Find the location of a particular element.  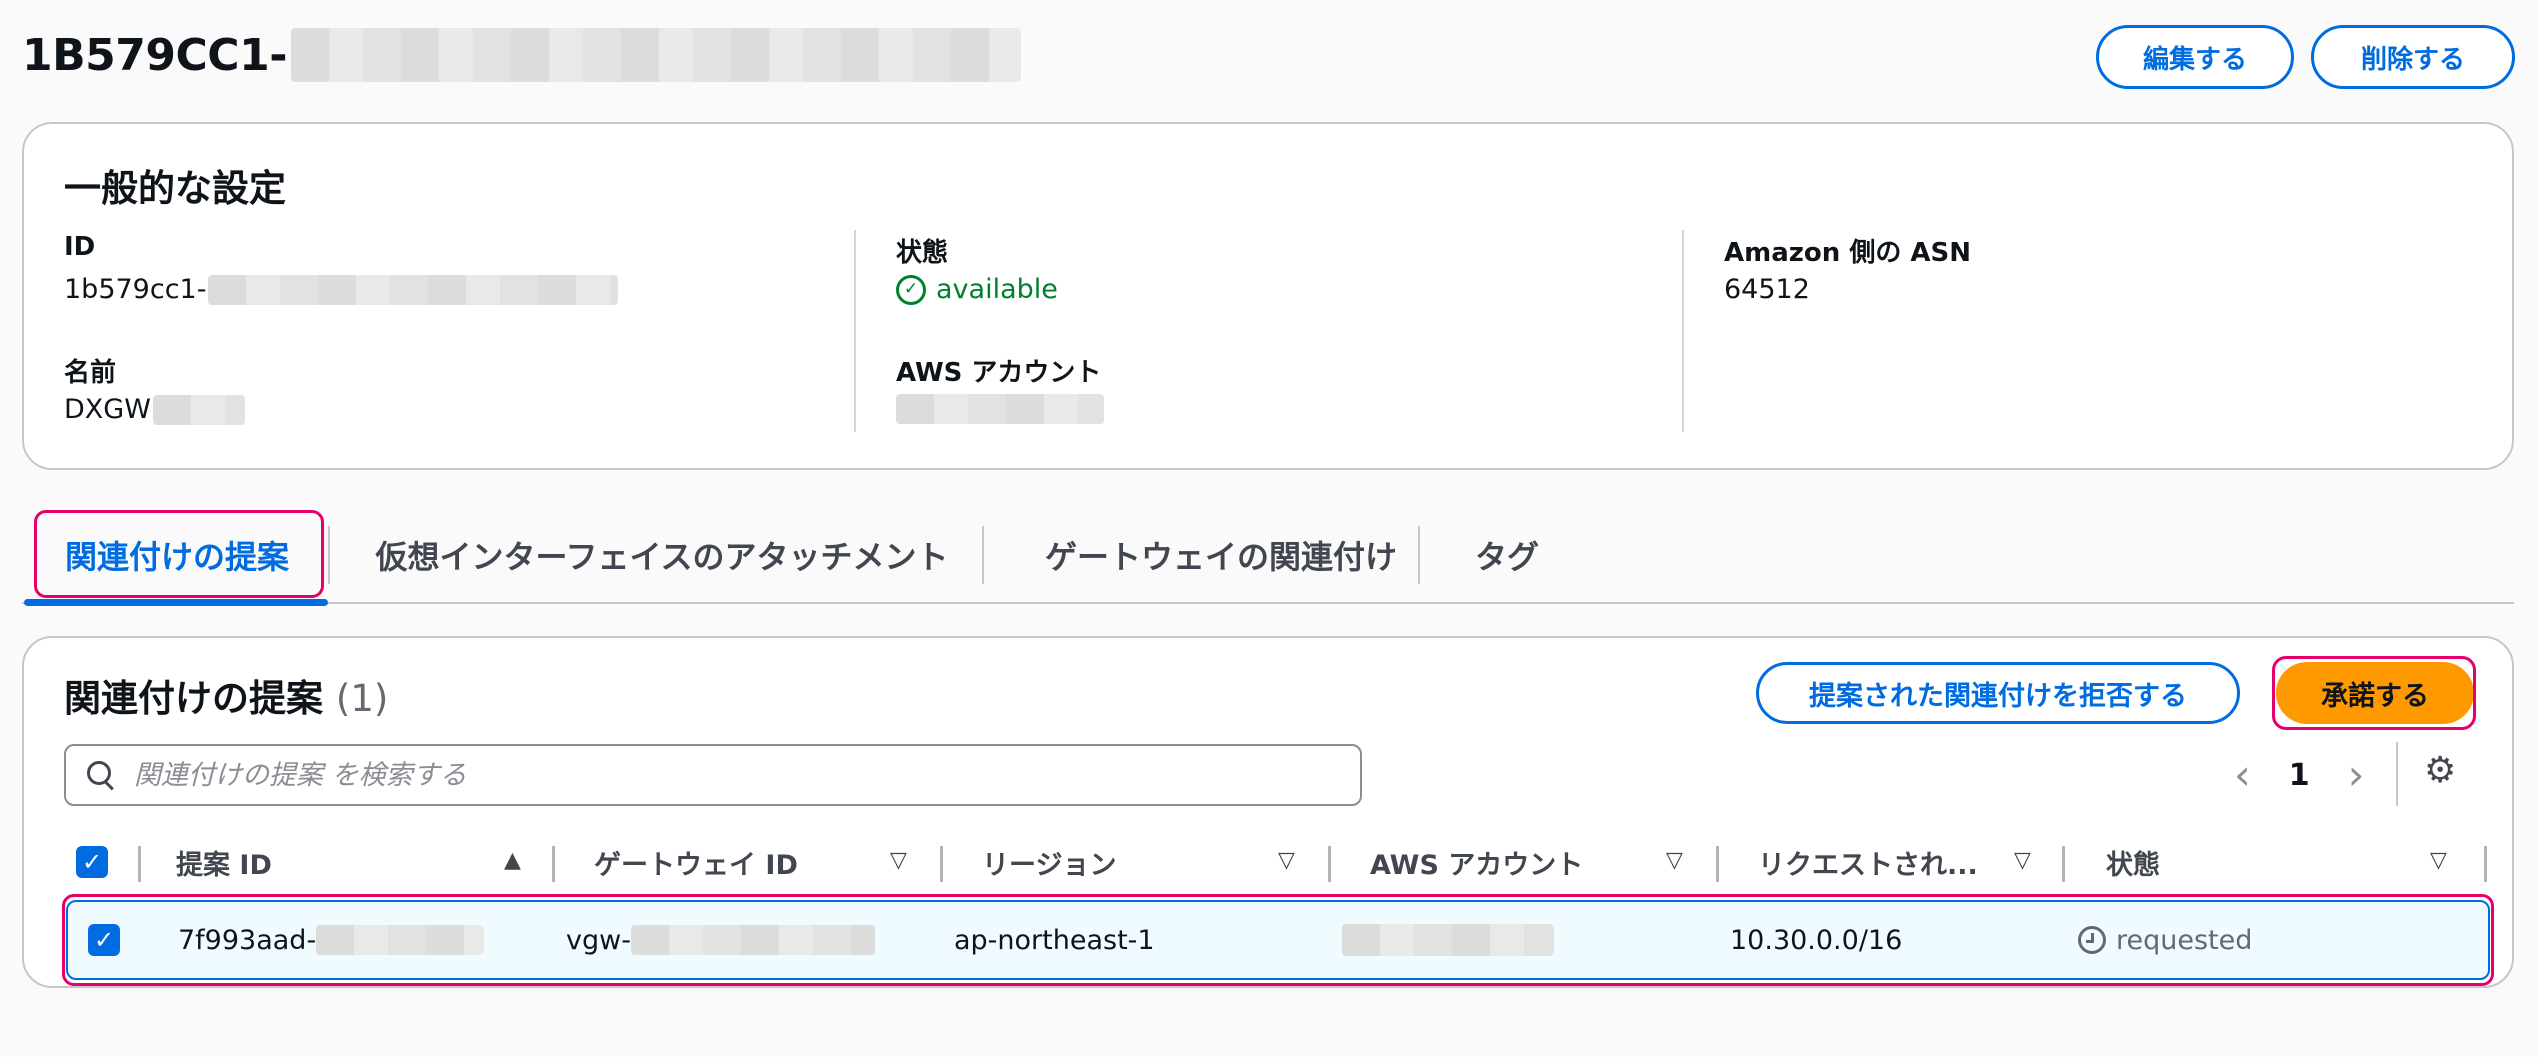

id-value: 1b579cc1- is located at coordinates (341, 289).